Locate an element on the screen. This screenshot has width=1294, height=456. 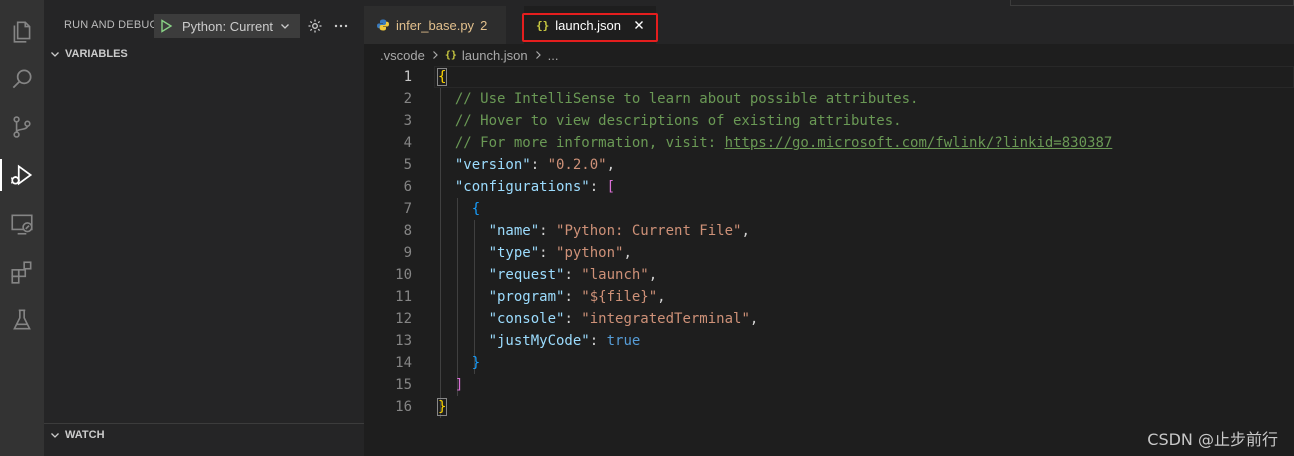
code-token: "0.2.0" is located at coordinates (577, 165).